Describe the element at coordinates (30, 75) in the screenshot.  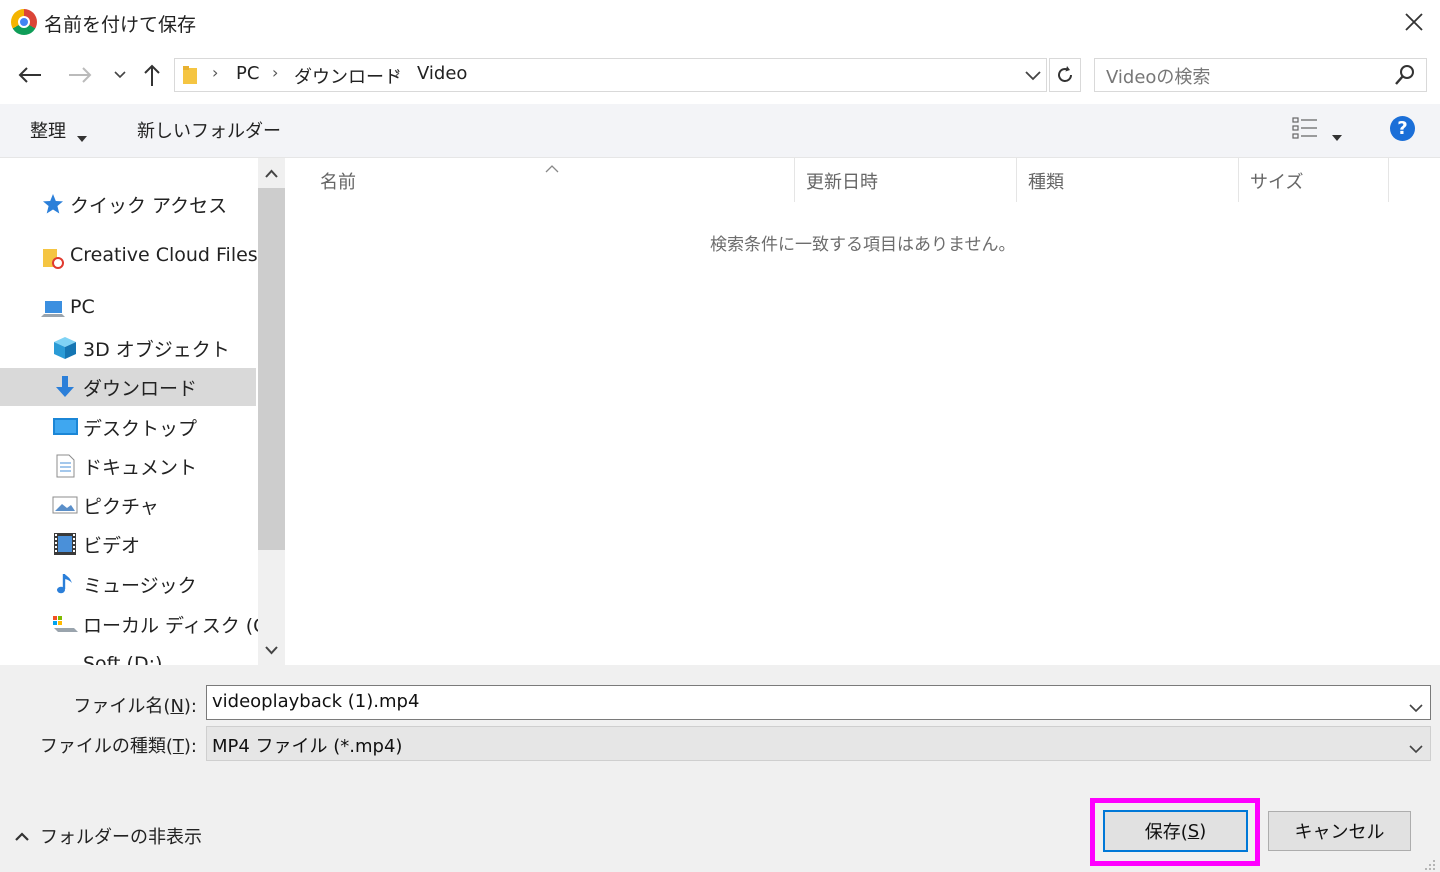
I see `back-arrow-icon` at that location.